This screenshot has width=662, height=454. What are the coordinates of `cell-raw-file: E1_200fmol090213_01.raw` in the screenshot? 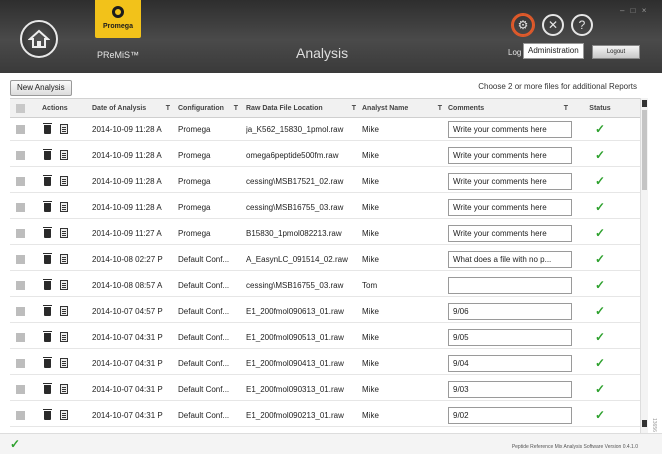 It's located at (295, 415).